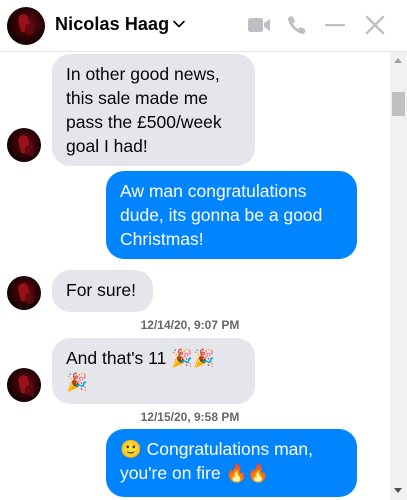  What do you see at coordinates (195, 473) in the screenshot?
I see `message-line: you're on fire 🔥🔥` at bounding box center [195, 473].